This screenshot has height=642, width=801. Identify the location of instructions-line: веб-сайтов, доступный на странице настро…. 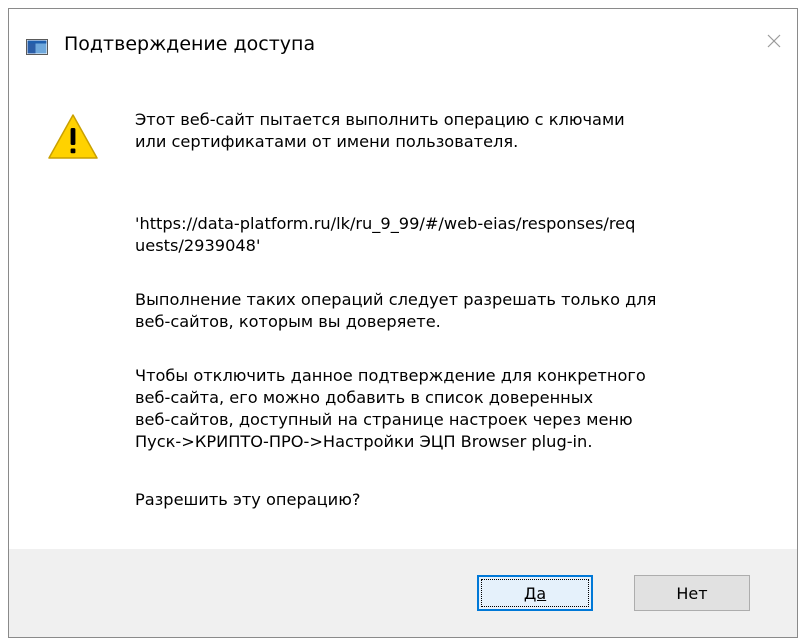
(384, 419).